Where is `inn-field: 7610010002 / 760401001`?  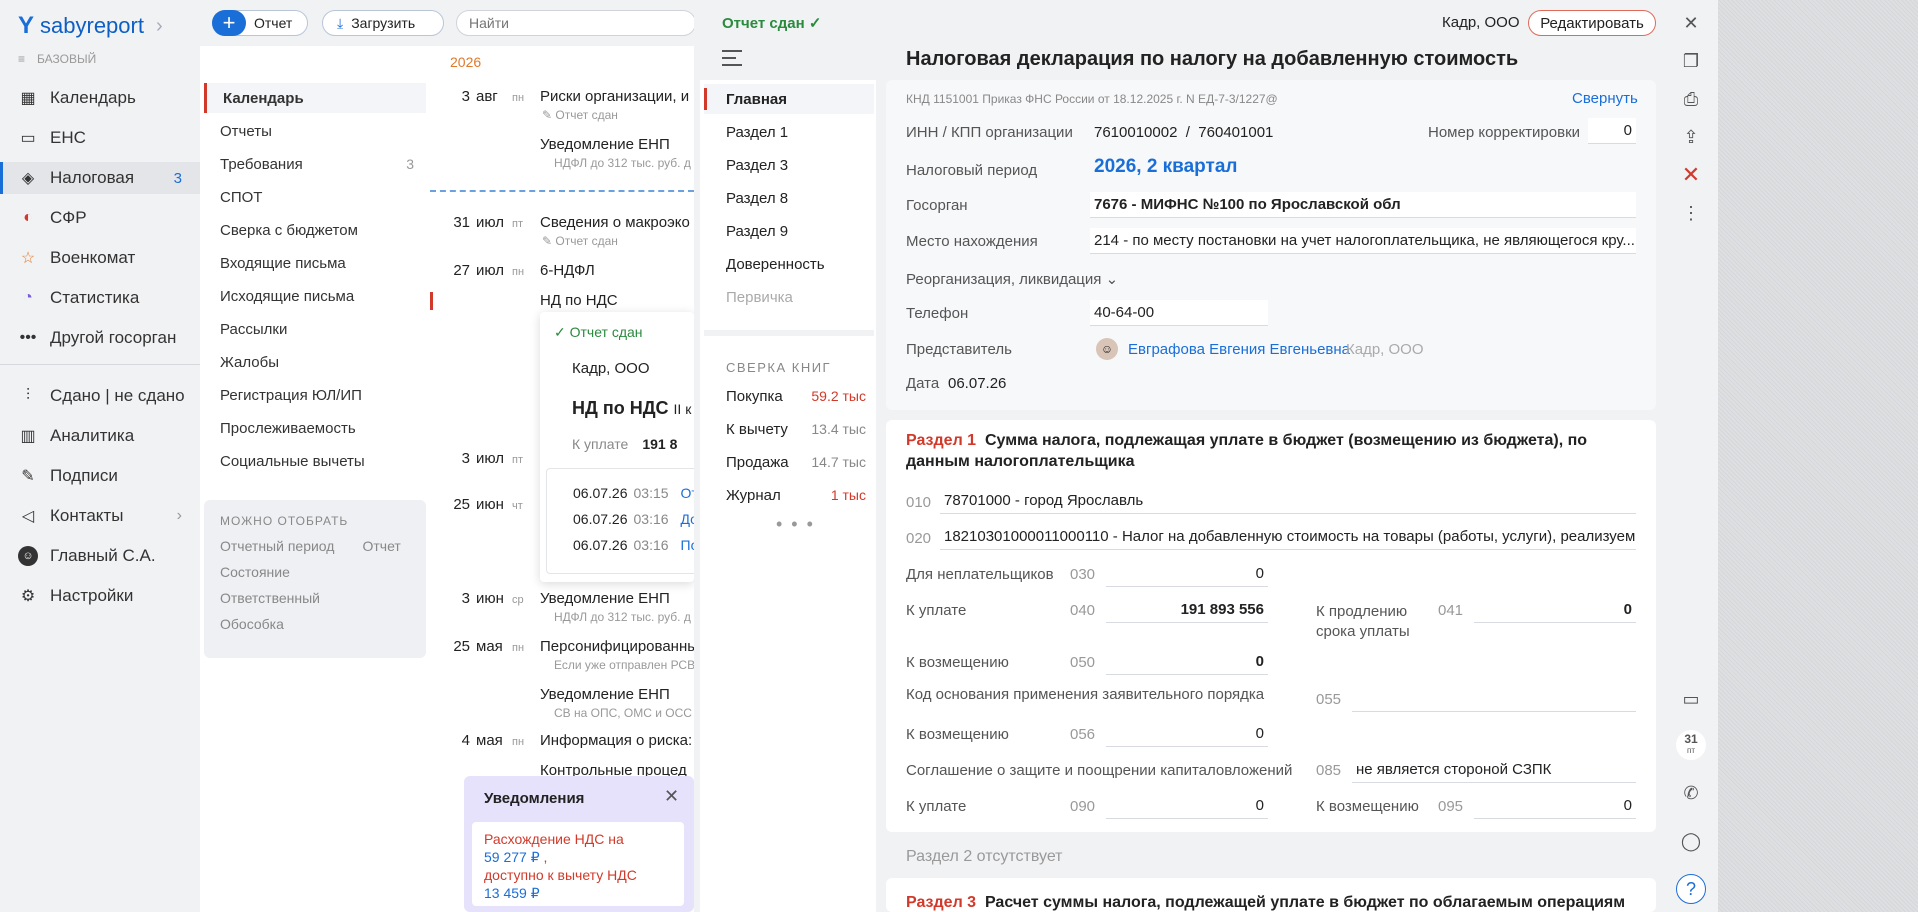
inn-field: 7610010002 / 760401001 is located at coordinates (1183, 132).